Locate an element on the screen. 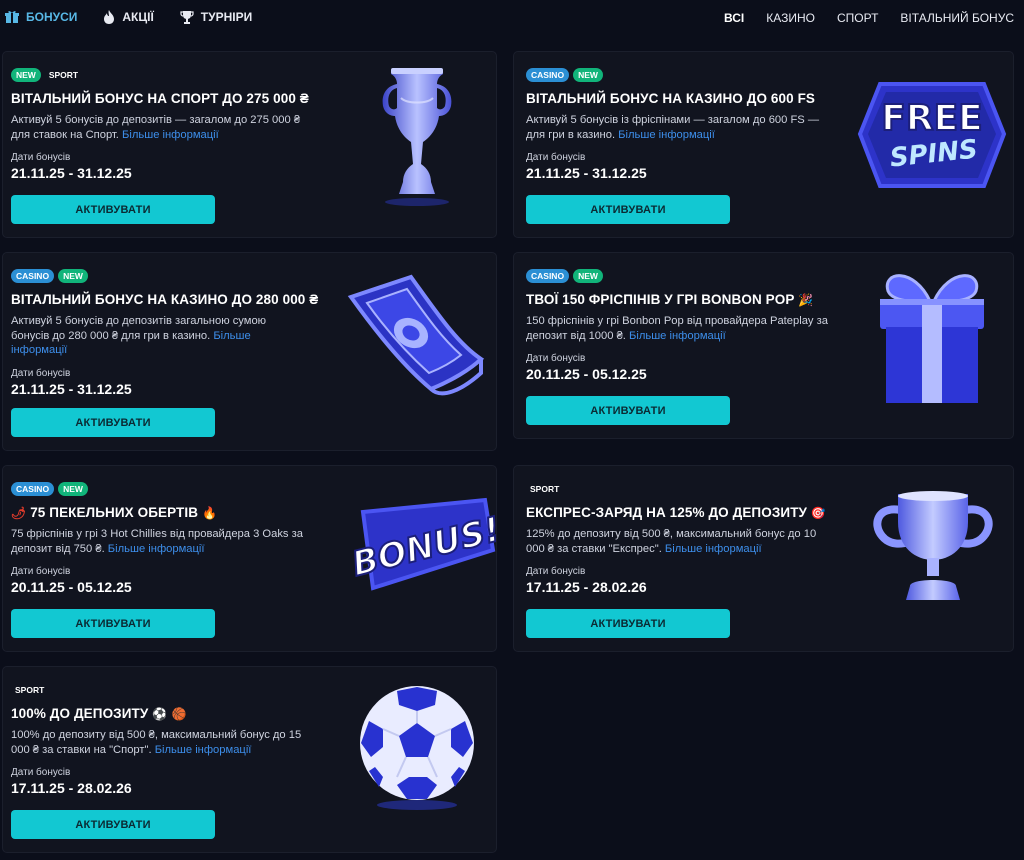  bonus-title: ВІТАЛЬНИЙ БОНУС НА СПОРТ ДО 275 000 ₴ is located at coordinates (160, 98).